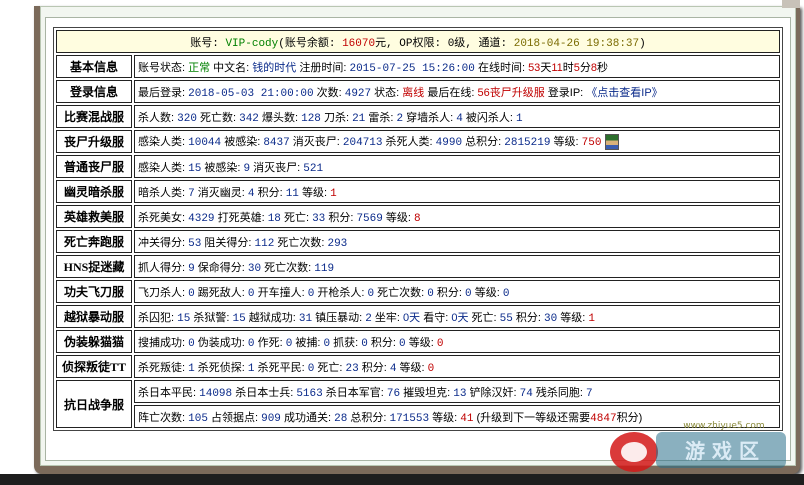 Image resolution: width=804 pixels, height=485 pixels. What do you see at coordinates (393, 393) in the screenshot?
I see `stat-text: 76` at bounding box center [393, 393].